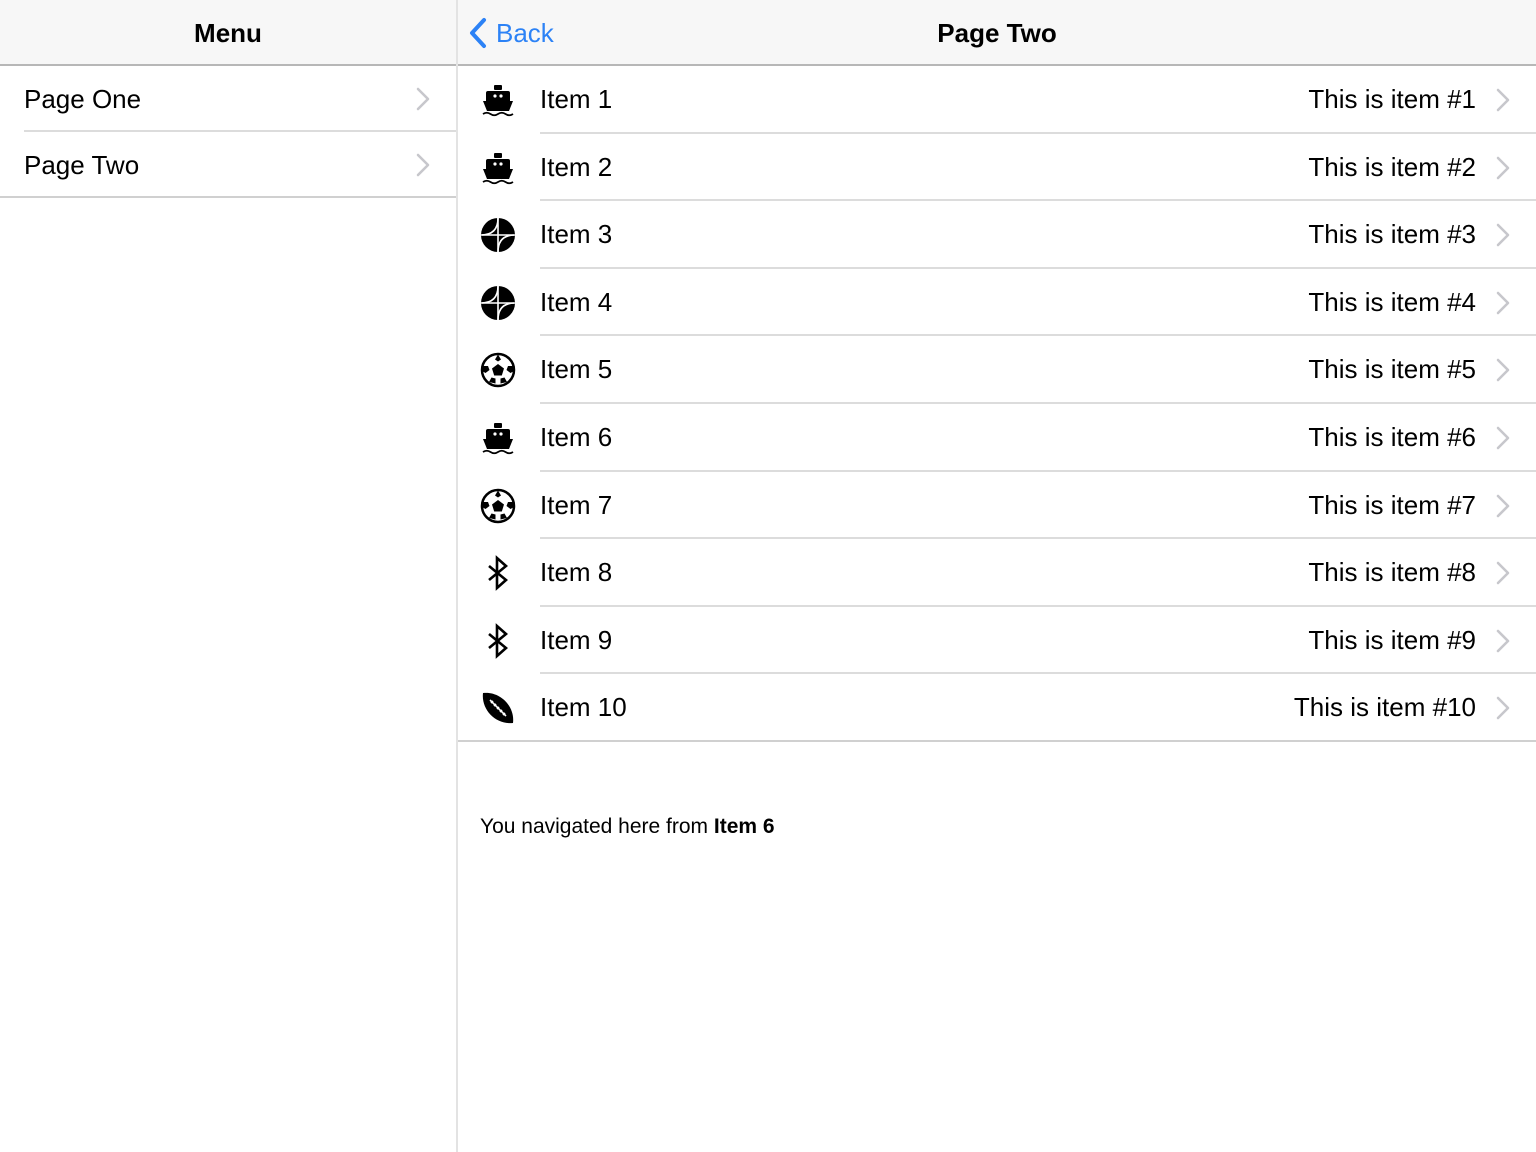 The image size is (1536, 1152). Describe the element at coordinates (594, 826) in the screenshot. I see `navigation-note-prefix: You navigated here from` at that location.